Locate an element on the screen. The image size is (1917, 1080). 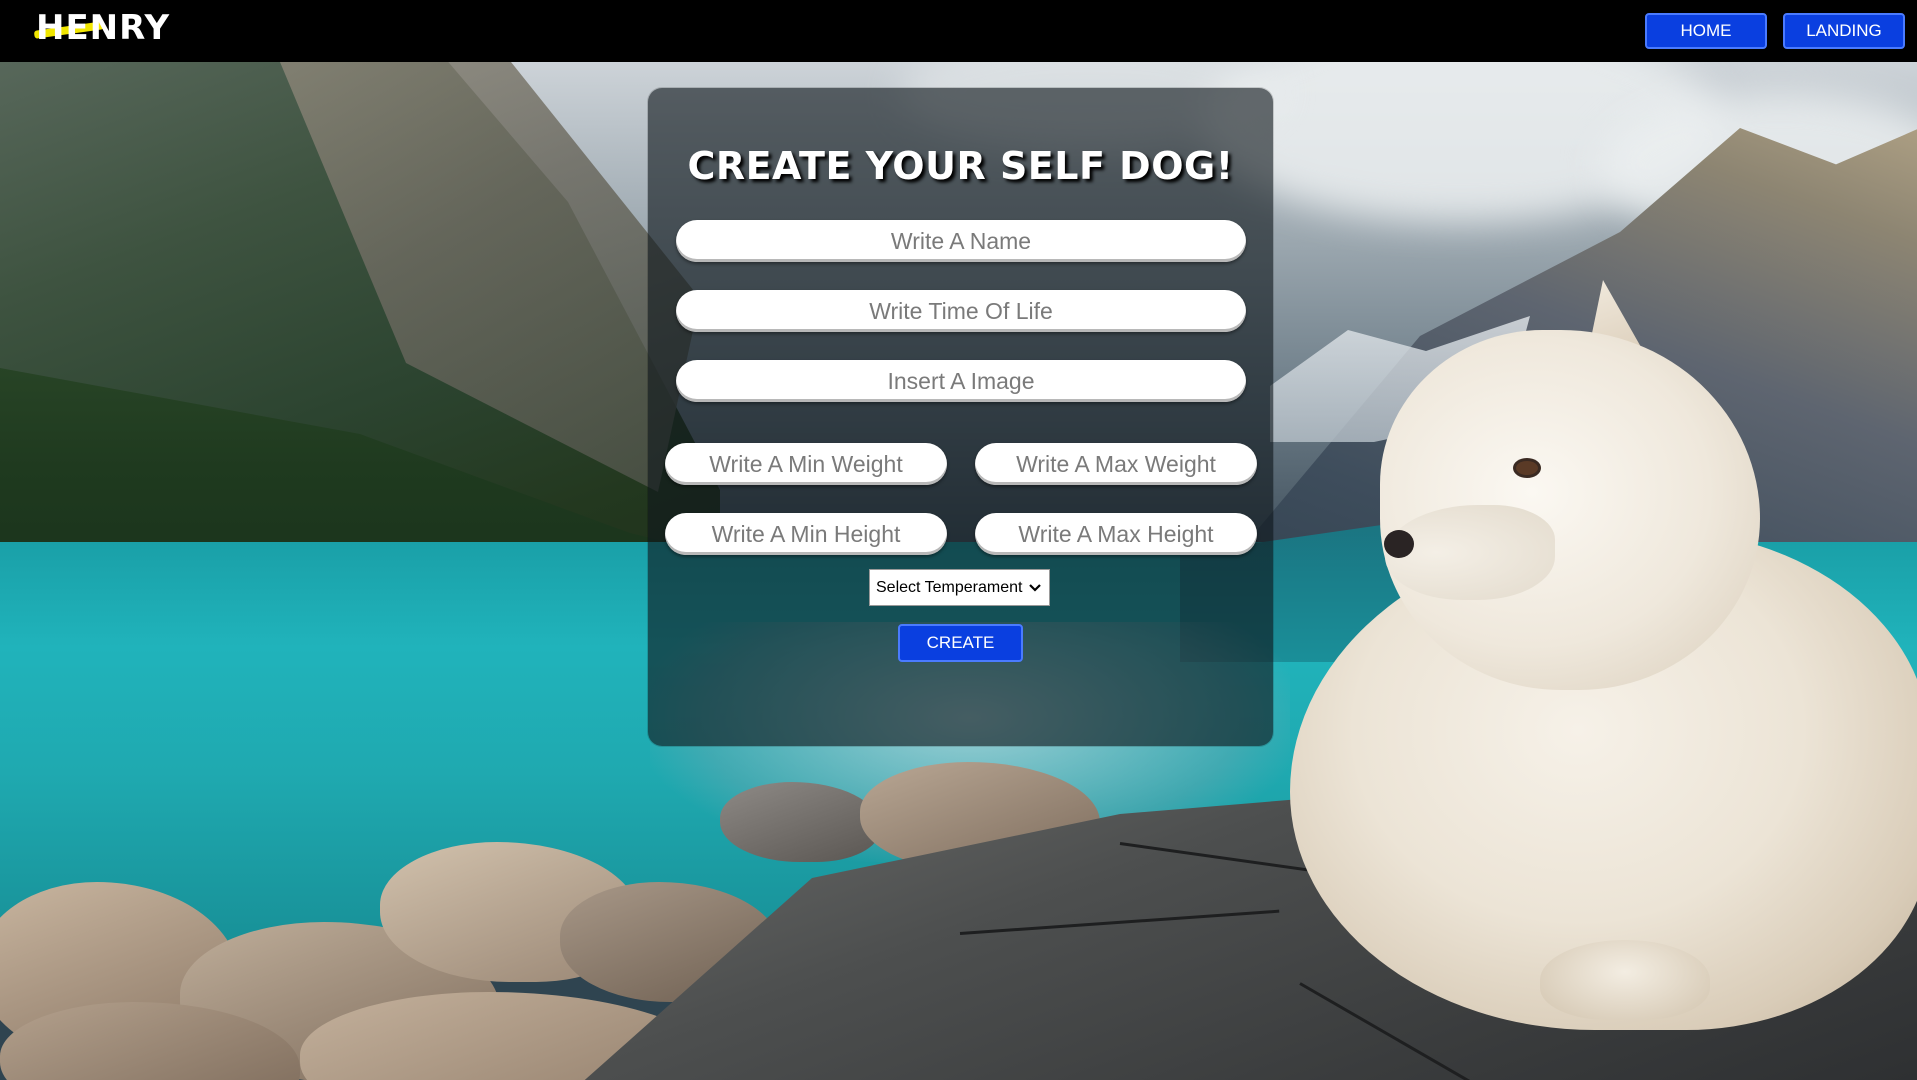
dog-nose is located at coordinates (1399, 544).